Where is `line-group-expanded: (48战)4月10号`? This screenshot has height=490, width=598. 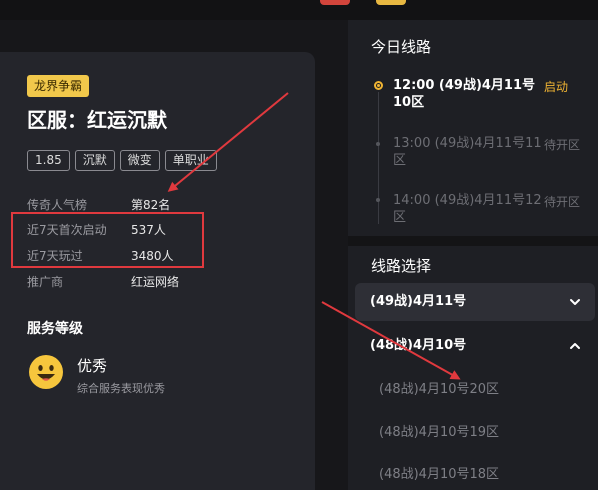
line-group-expanded: (48战)4月10号 is located at coordinates (475, 346).